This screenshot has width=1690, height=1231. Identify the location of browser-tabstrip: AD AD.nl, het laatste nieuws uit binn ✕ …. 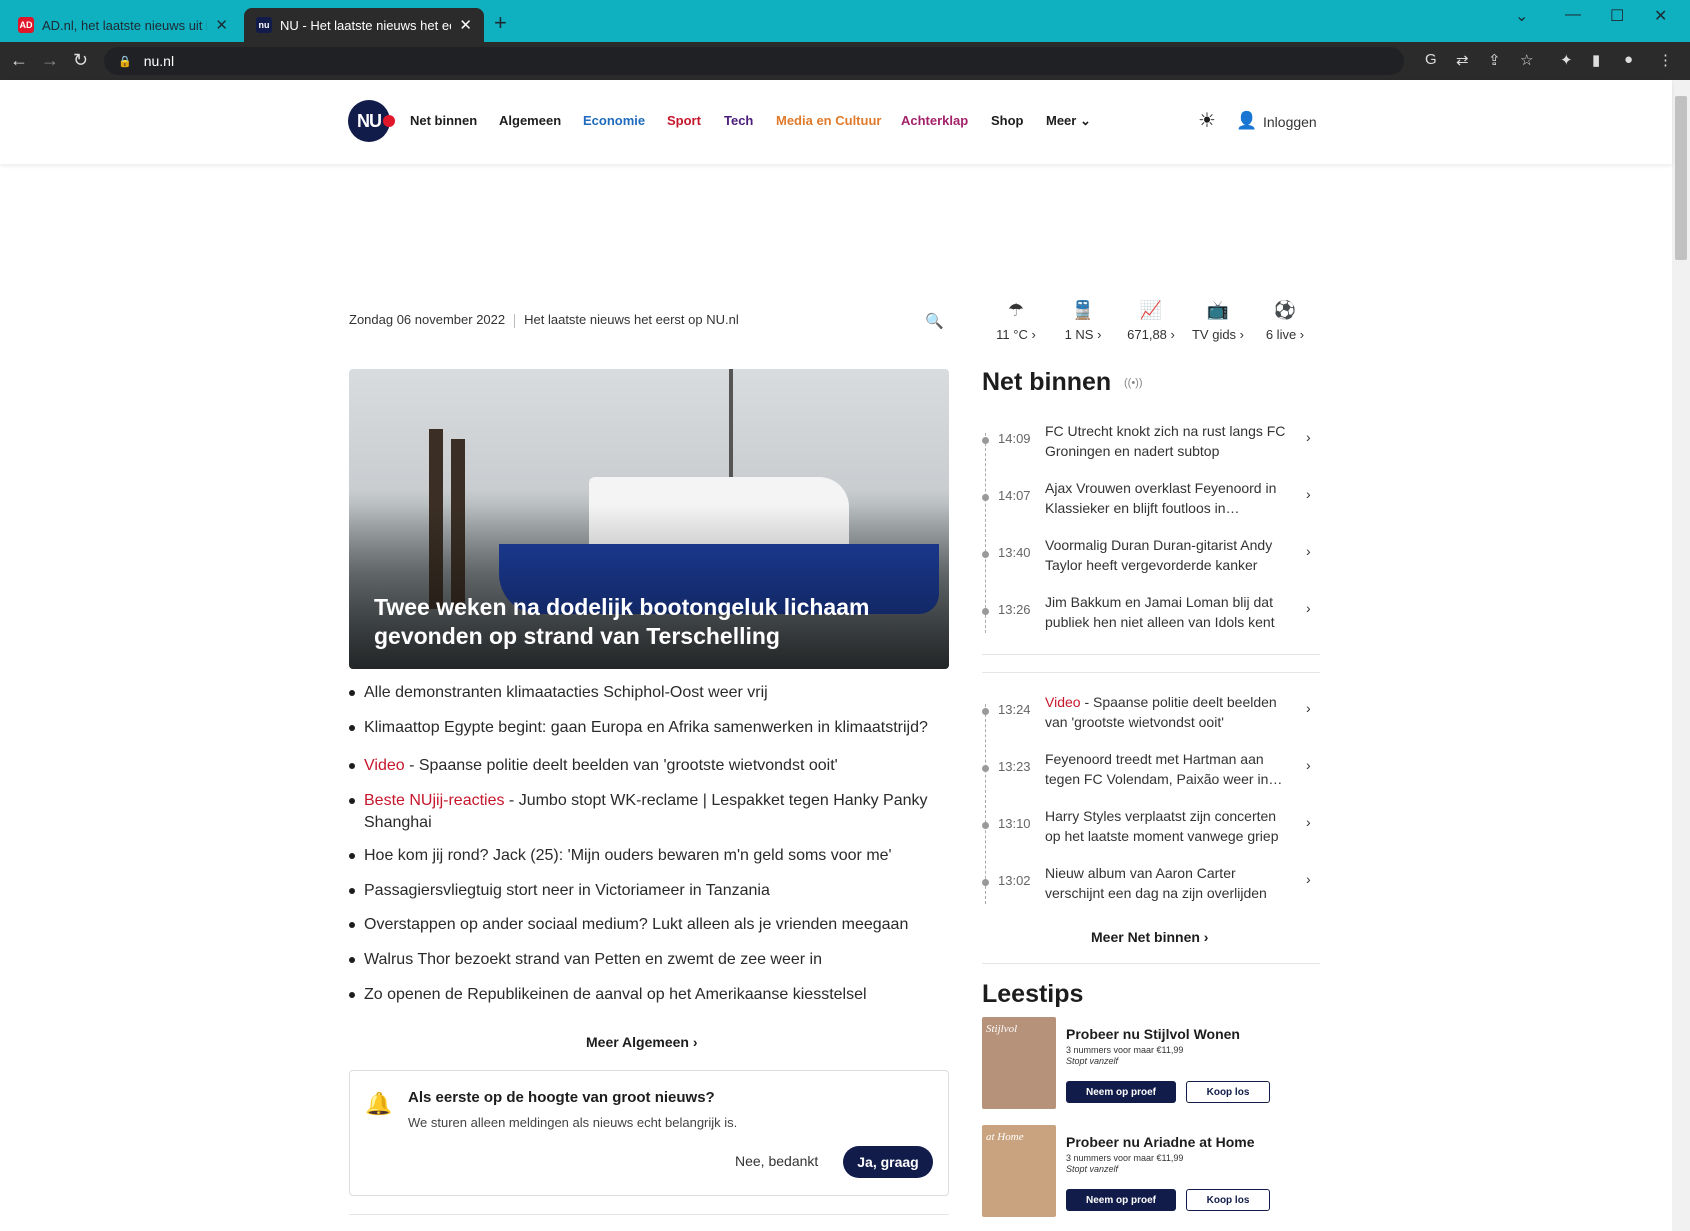
(845, 21).